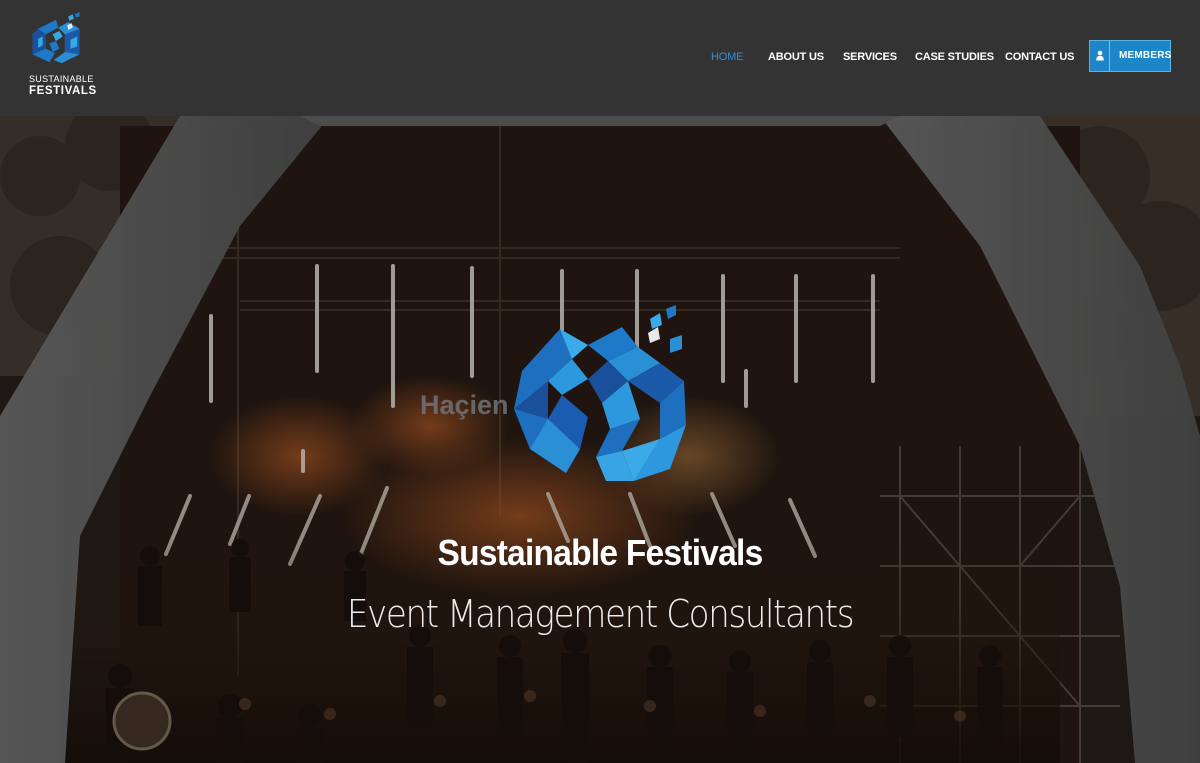  I want to click on members-button: MEMBERS, so click(1130, 56).